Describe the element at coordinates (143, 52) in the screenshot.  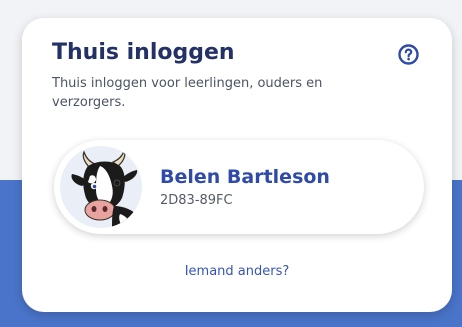
I see `page-title: Thuis inloggen` at that location.